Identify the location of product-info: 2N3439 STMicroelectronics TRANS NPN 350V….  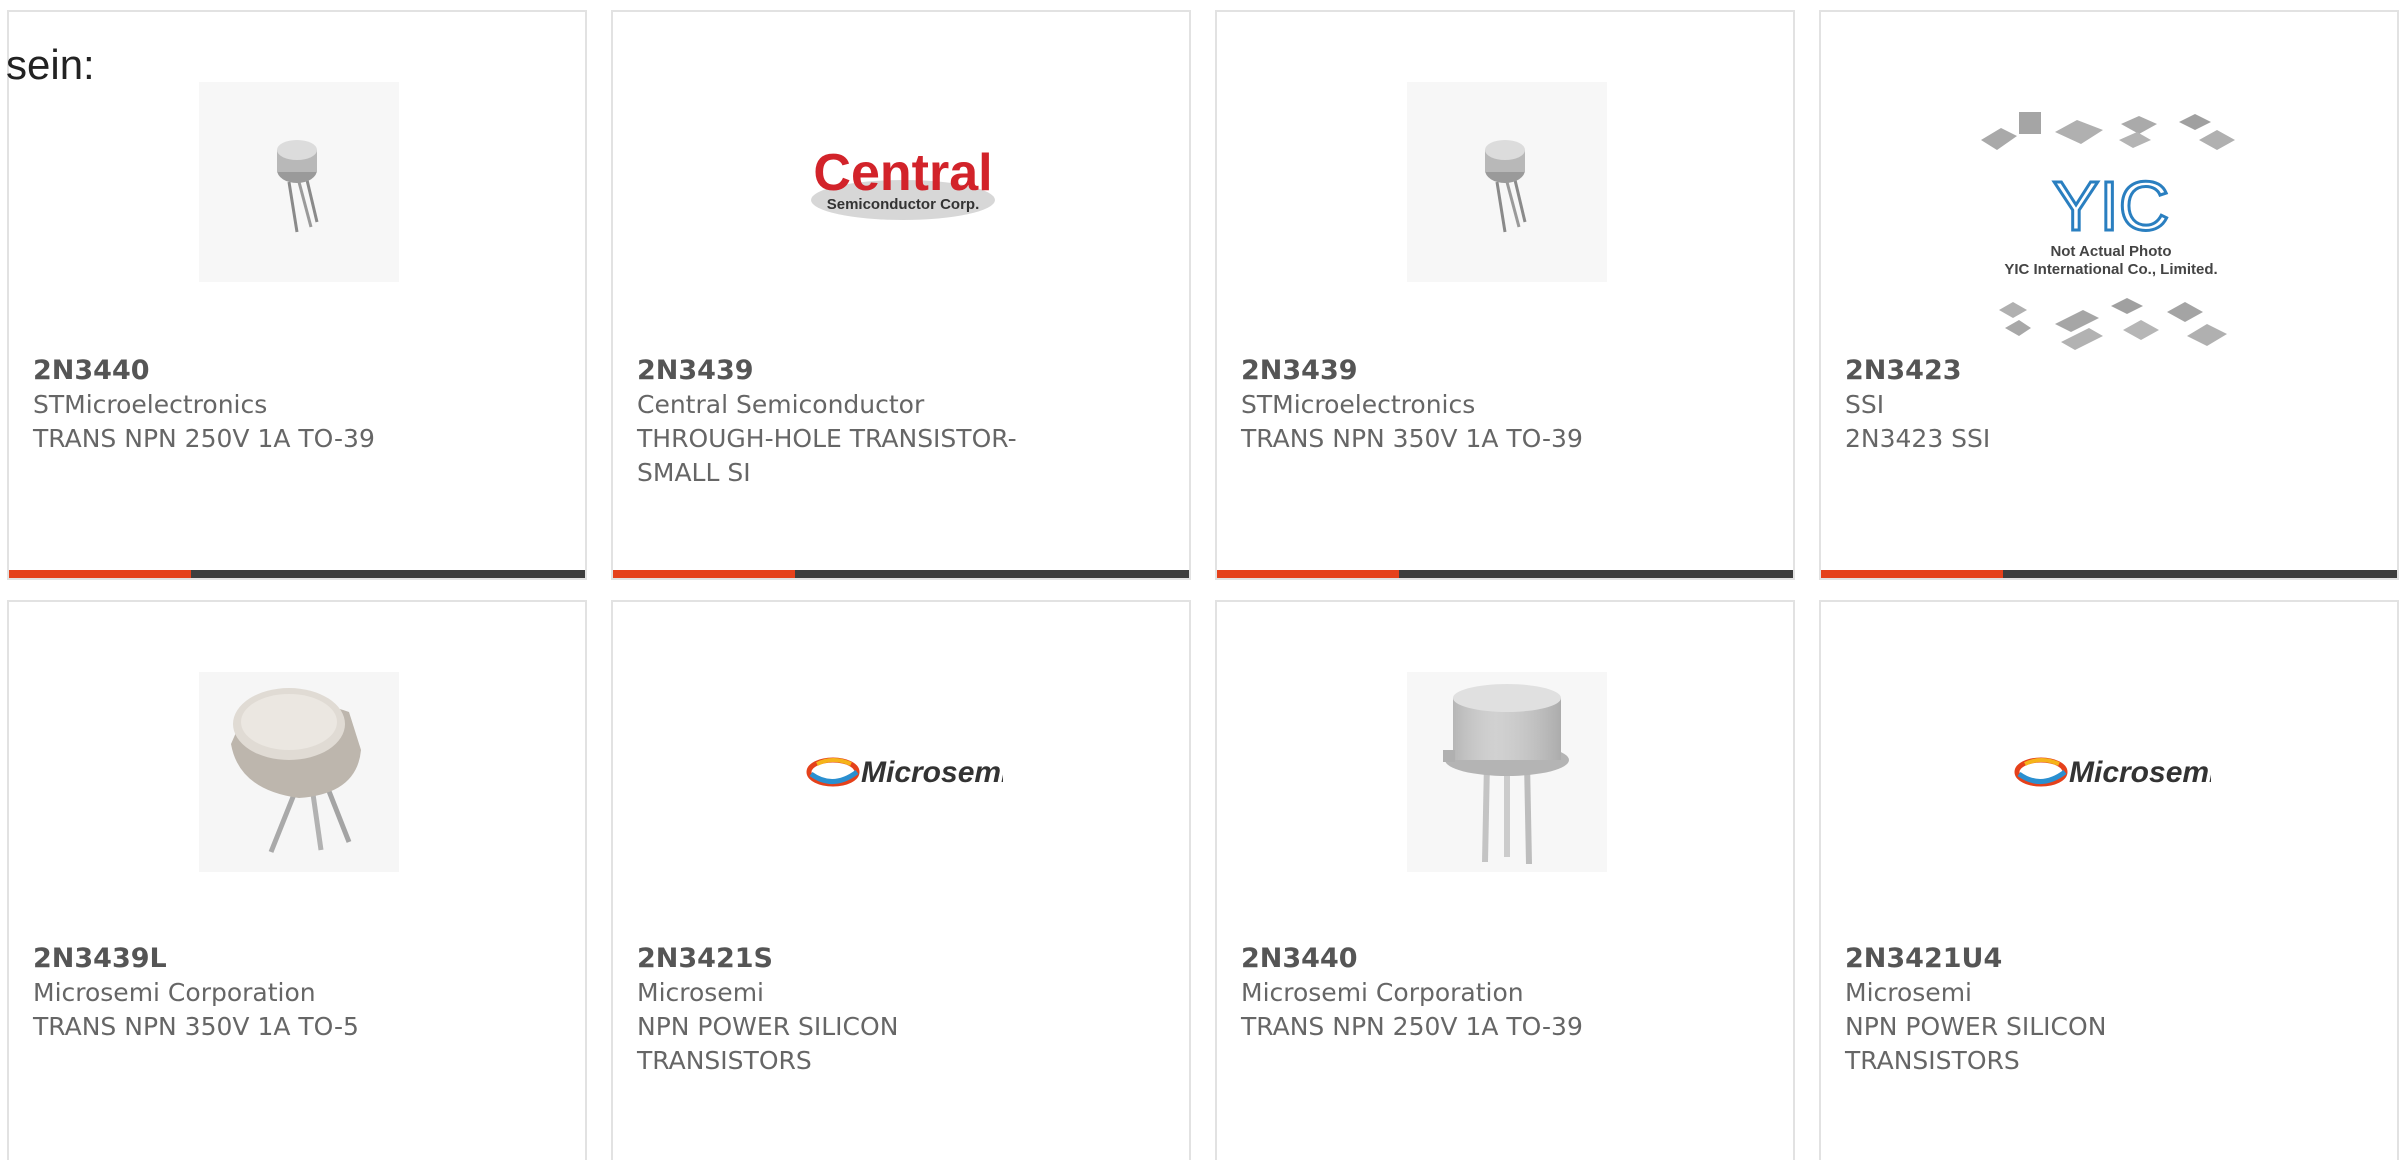
(1507, 405).